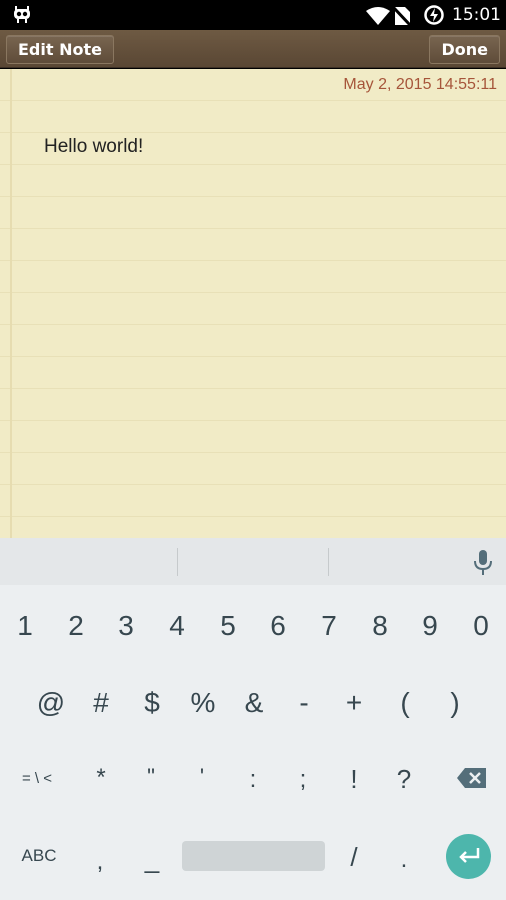  I want to click on key-hash: #, so click(101, 703).